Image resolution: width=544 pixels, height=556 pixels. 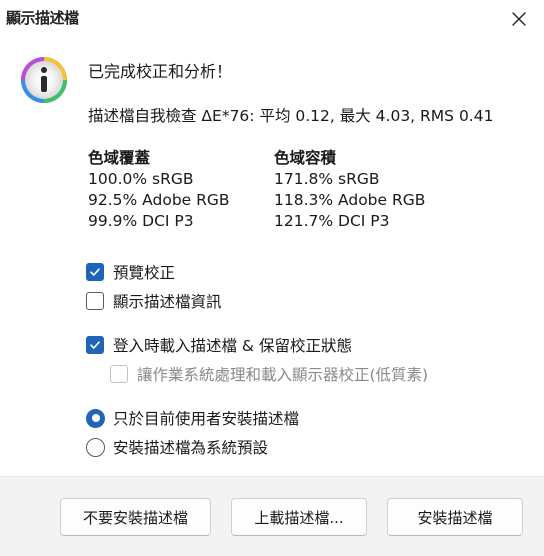 I want to click on os-handle-calibration-label: 讓作業系統處理和載入顯示器校正(低質素), so click(x=283, y=375).